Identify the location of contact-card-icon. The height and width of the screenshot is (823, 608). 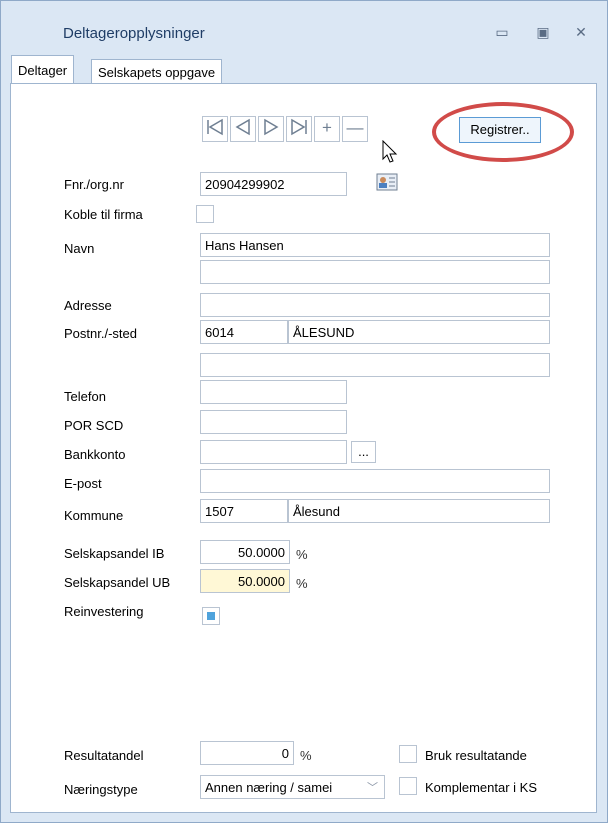
(387, 182).